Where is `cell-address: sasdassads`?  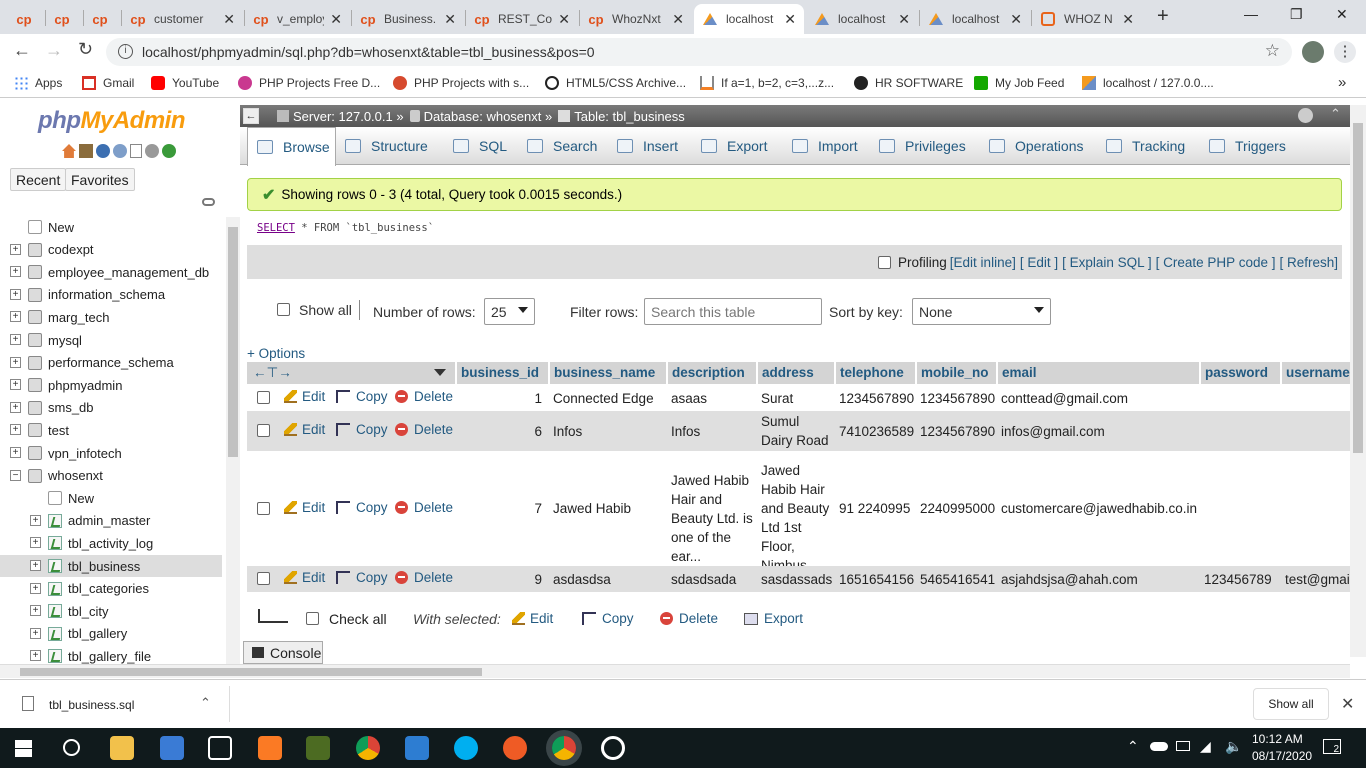
cell-address: sasdassads is located at coordinates (797, 579).